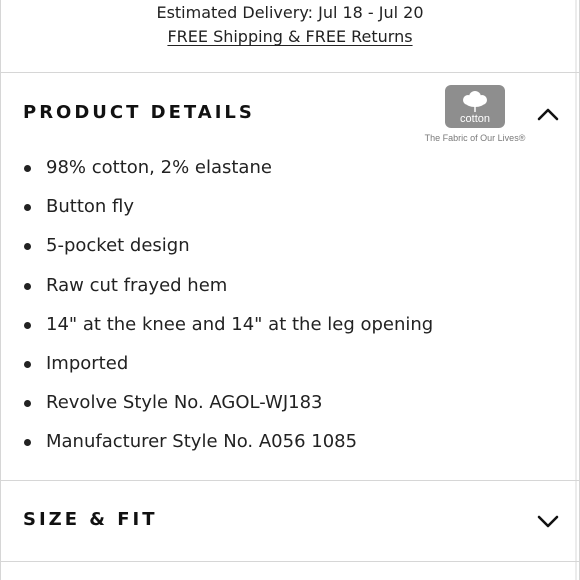 This screenshot has height=580, width=580. I want to click on list-item: Imported, so click(290, 367).